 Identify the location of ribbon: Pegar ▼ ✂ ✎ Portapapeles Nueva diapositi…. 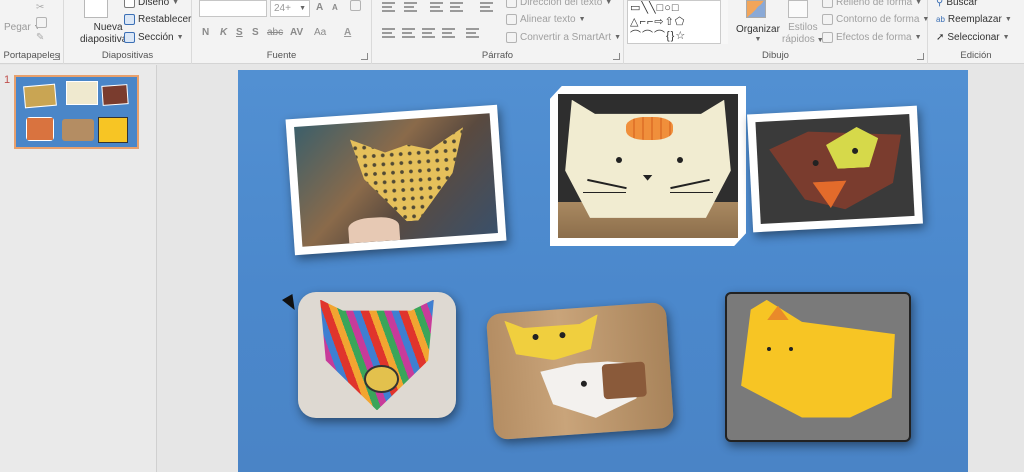
(512, 32).